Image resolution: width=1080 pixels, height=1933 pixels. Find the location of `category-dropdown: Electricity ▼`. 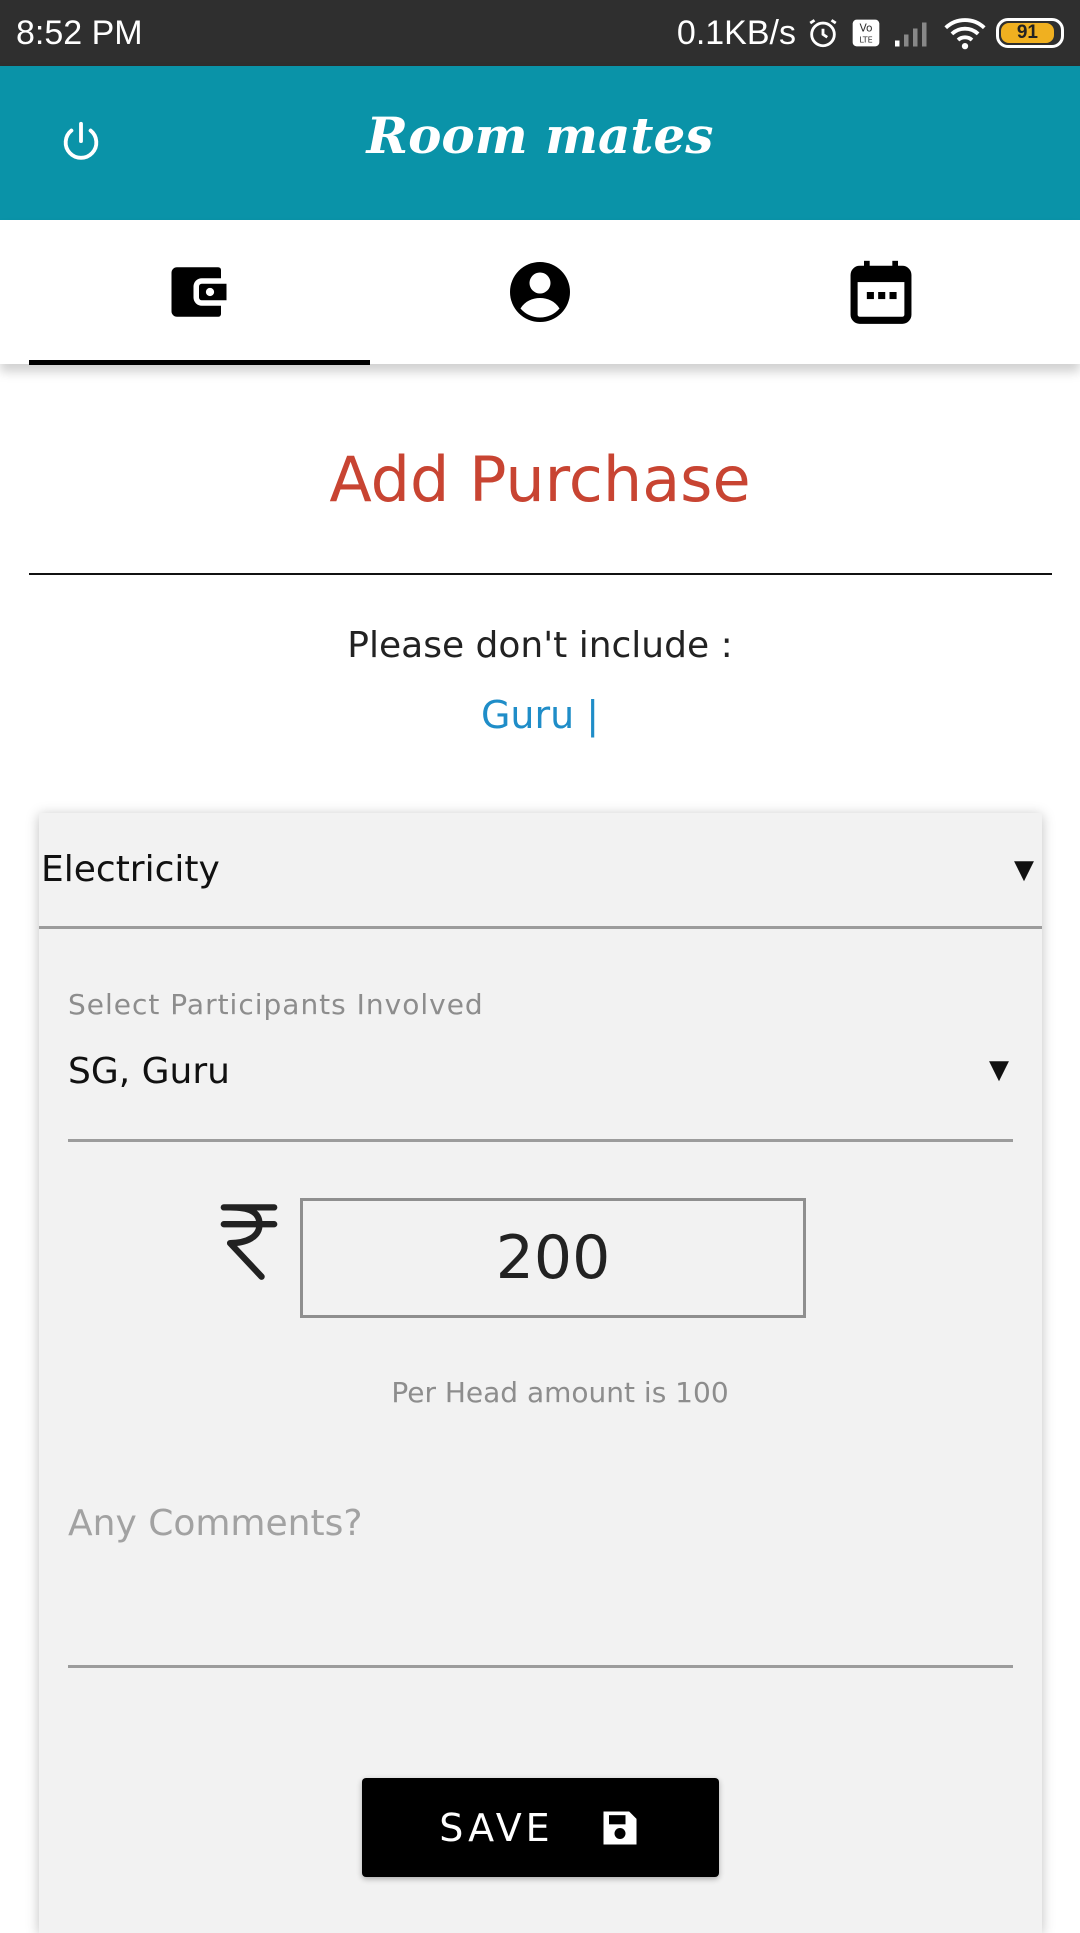

category-dropdown: Electricity ▼ is located at coordinates (540, 871).